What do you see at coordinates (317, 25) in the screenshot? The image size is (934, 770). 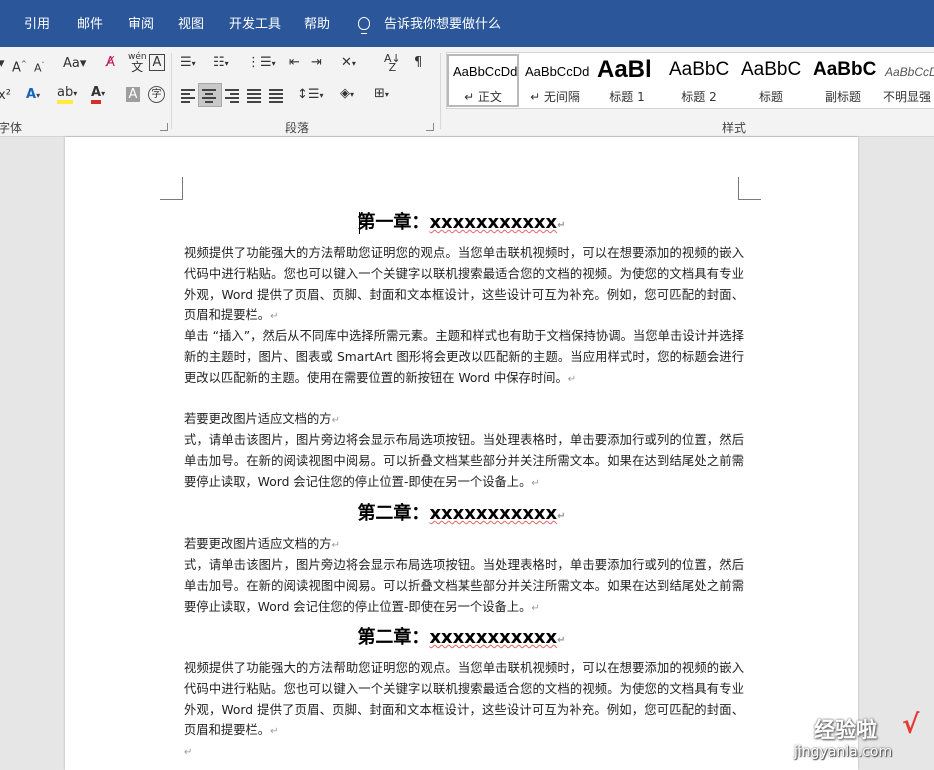 I see `tab-help: 帮助` at bounding box center [317, 25].